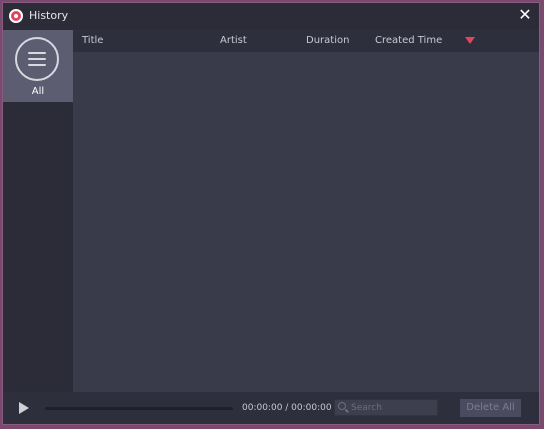 Image resolution: width=544 pixels, height=429 pixels. What do you see at coordinates (24, 408) in the screenshot?
I see `play-button` at bounding box center [24, 408].